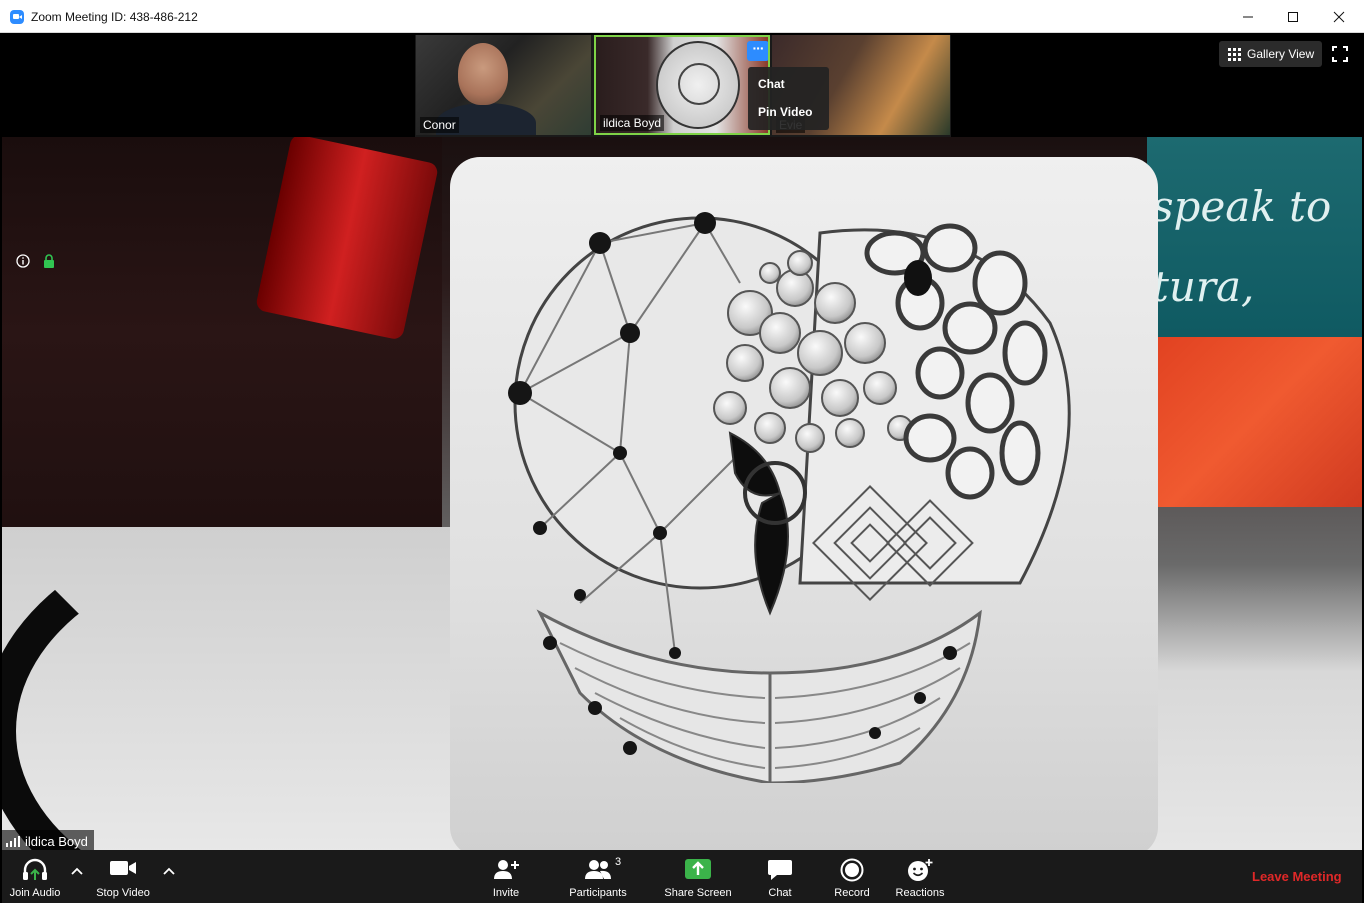 The height and width of the screenshot is (903, 1364). I want to click on share-screen-icon, so click(698, 869).